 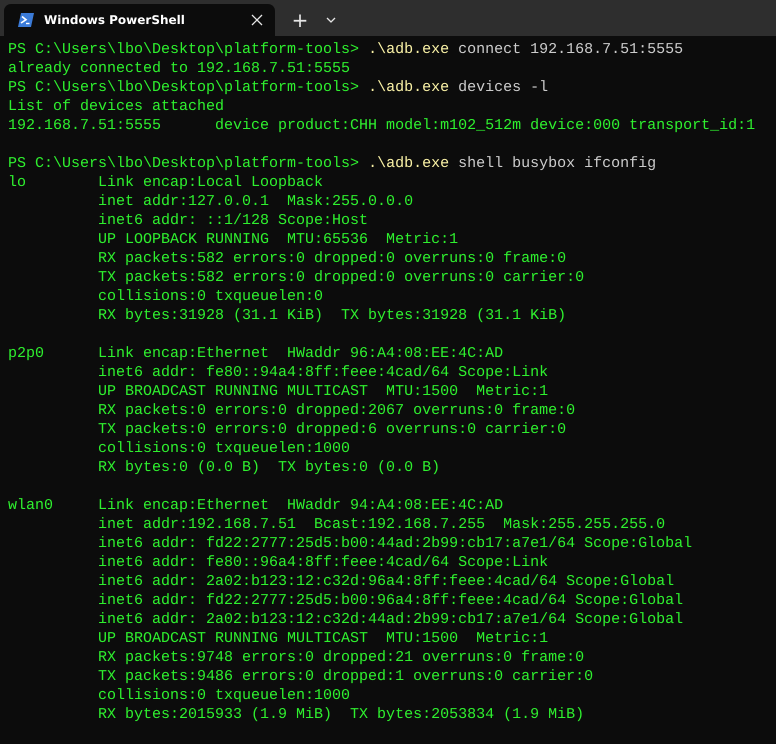 I want to click on output-line: inet6 addr: fe80::94a4:8ff:feee:4cad/64 Scope:Link, so click(x=322, y=372).